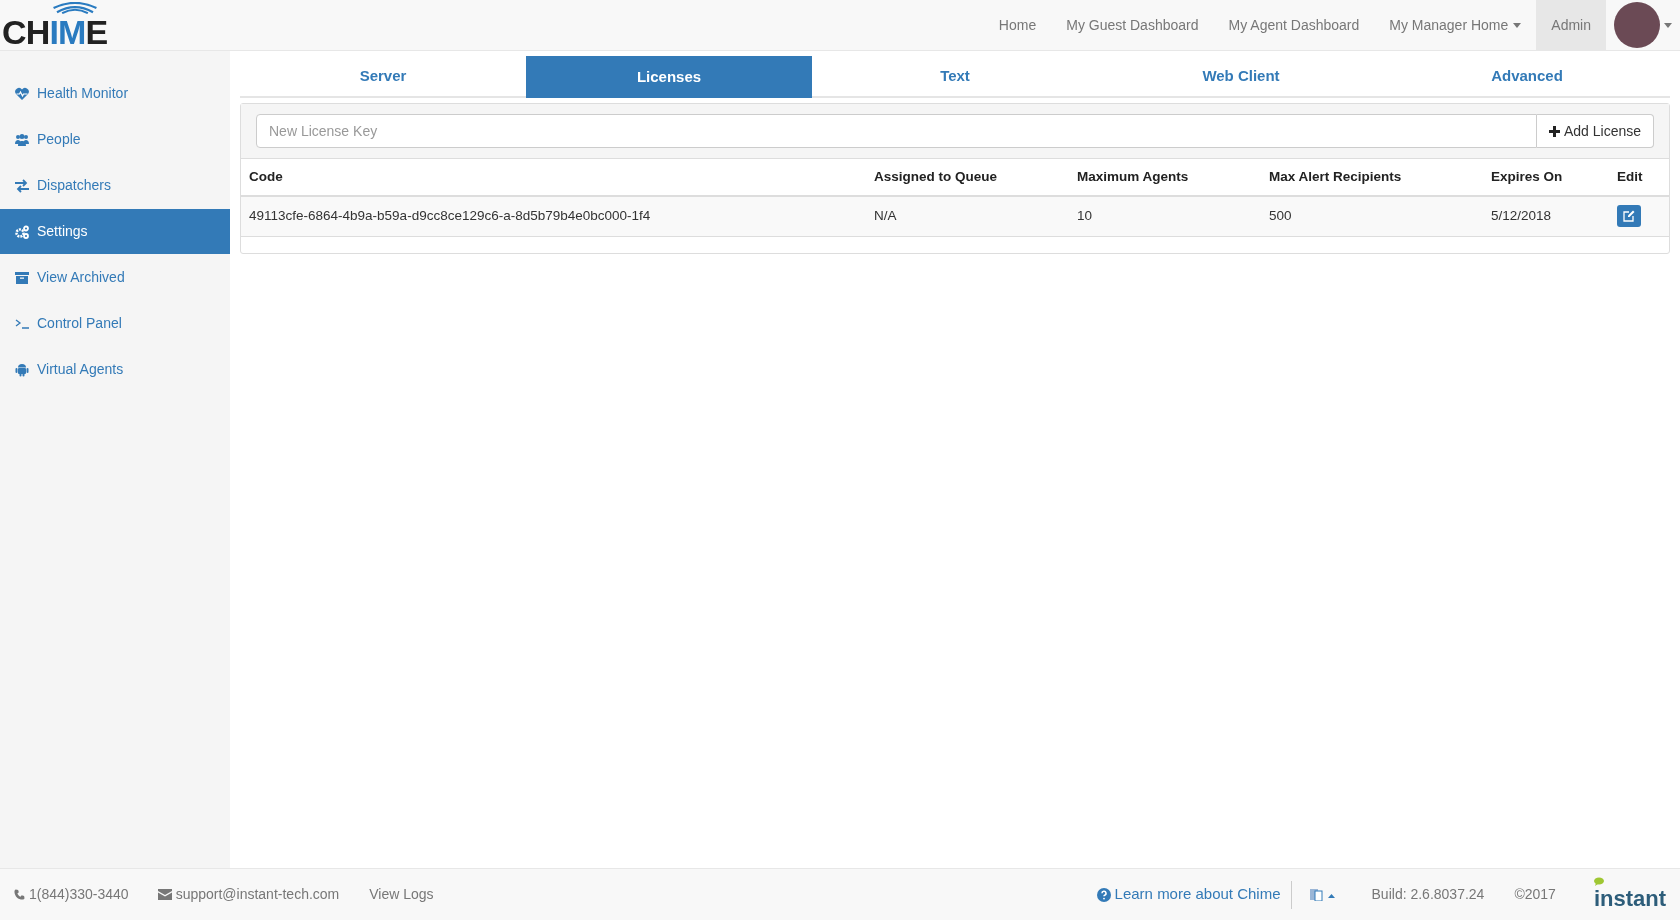 The image size is (1680, 920). What do you see at coordinates (1668, 25) in the screenshot?
I see `caret-icon` at bounding box center [1668, 25].